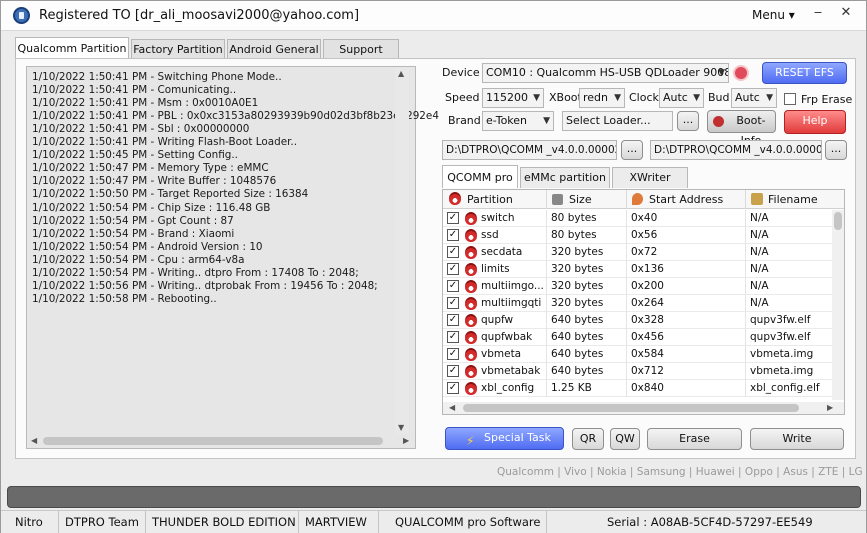 This screenshot has height=533, width=867. What do you see at coordinates (402, 251) in the screenshot?
I see `log-vertical-scrollbar: ▲ ▼` at bounding box center [402, 251].